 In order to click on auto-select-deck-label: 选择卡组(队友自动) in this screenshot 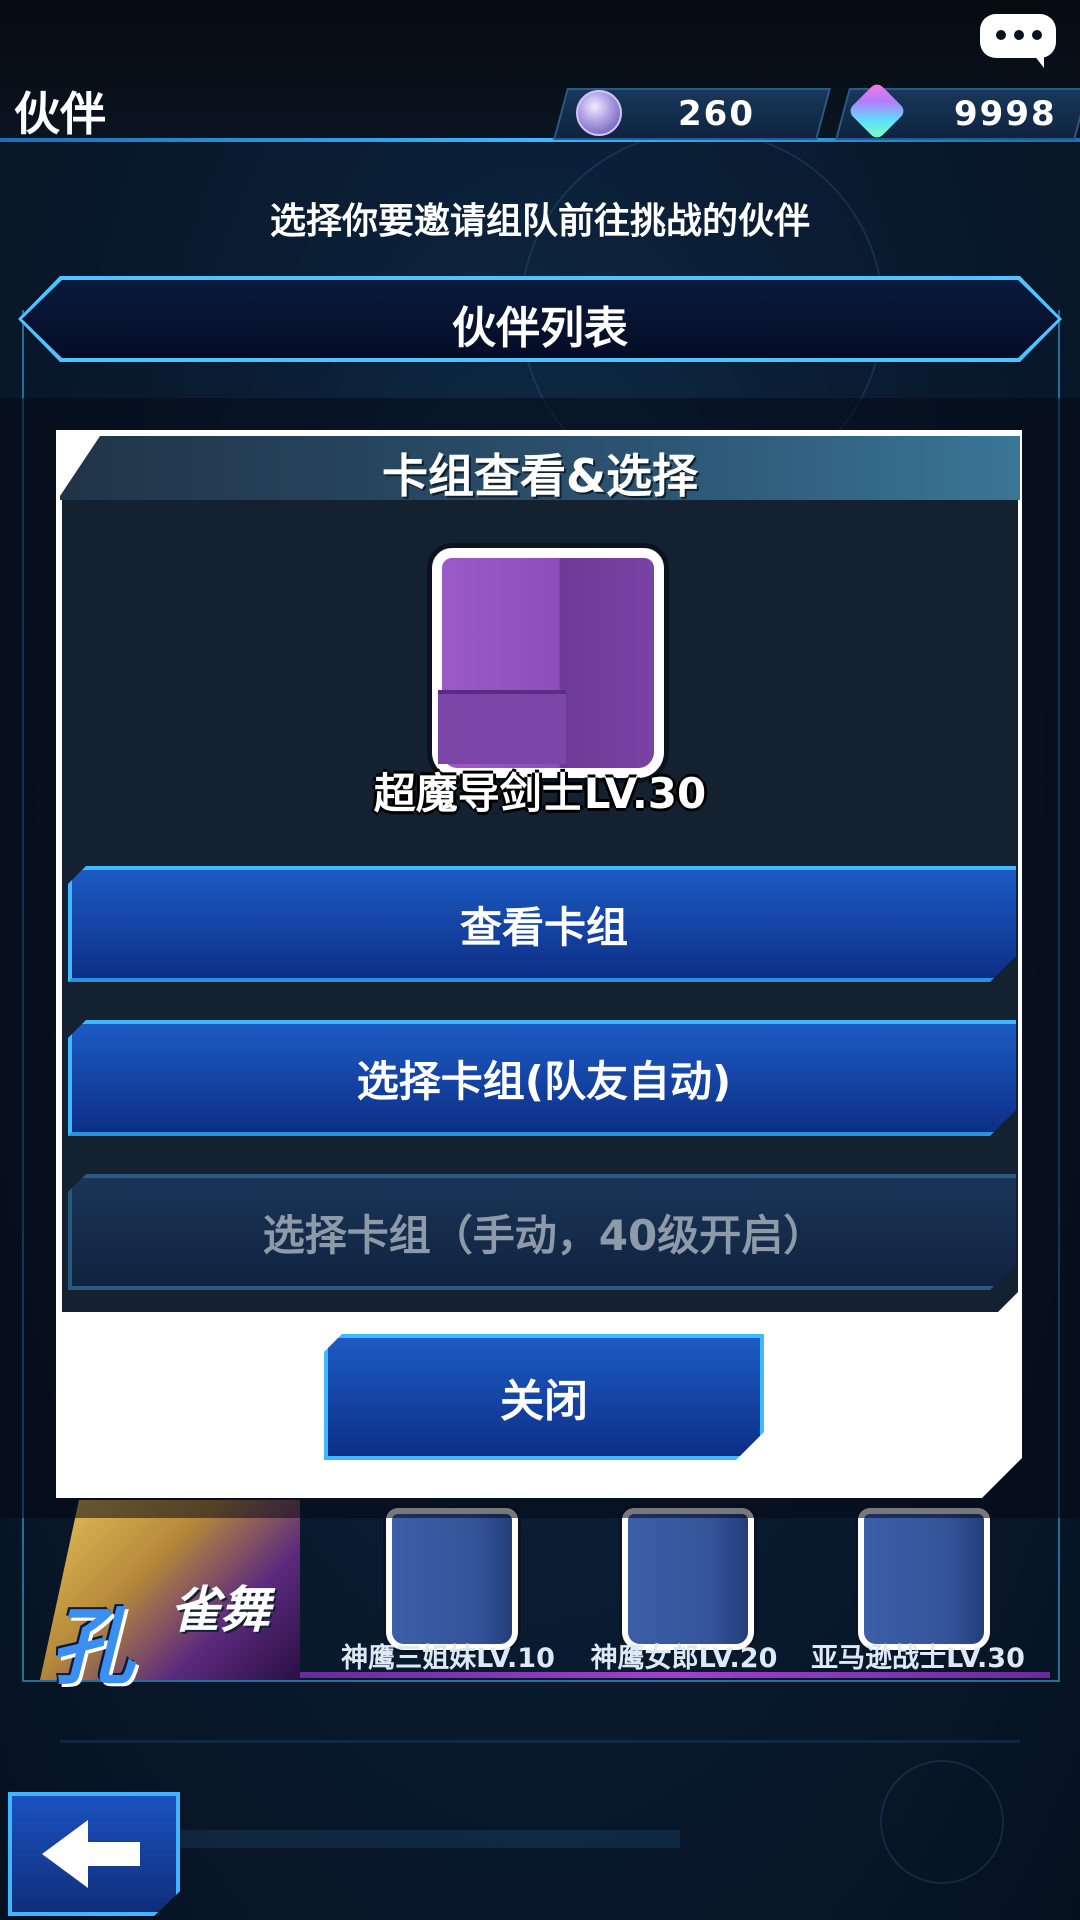, I will do `click(544, 1081)`.